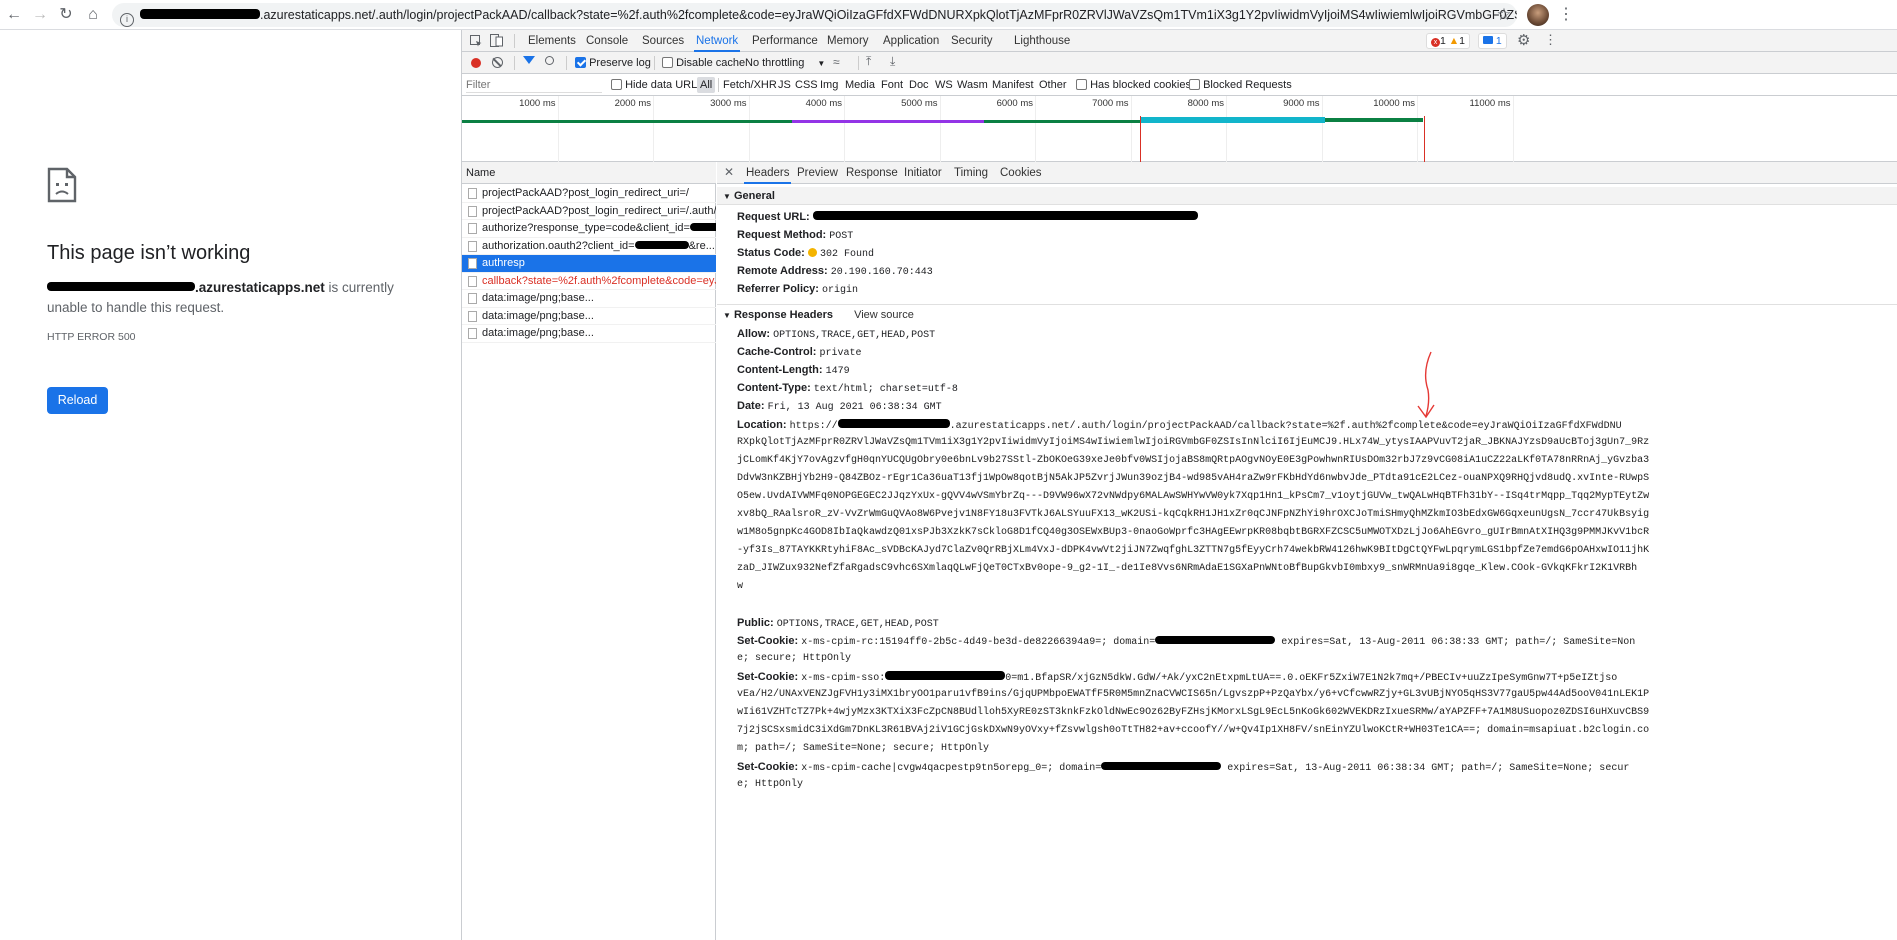 Image resolution: width=1897 pixels, height=940 pixels. I want to click on profile-avatar, so click(1538, 15).